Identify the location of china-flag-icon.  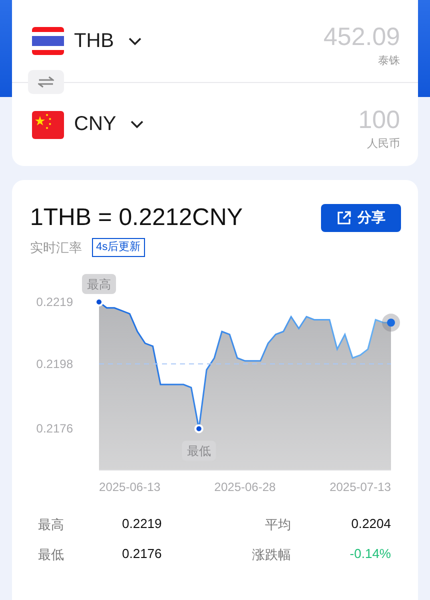
(48, 124).